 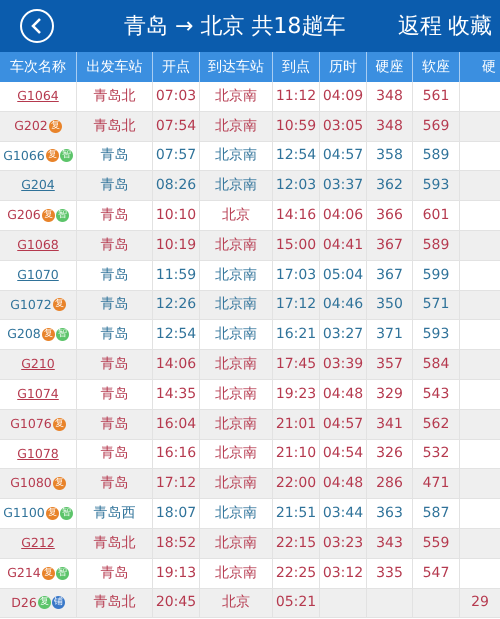 What do you see at coordinates (343, 96) in the screenshot?
I see `table-cell-text: 04:09` at bounding box center [343, 96].